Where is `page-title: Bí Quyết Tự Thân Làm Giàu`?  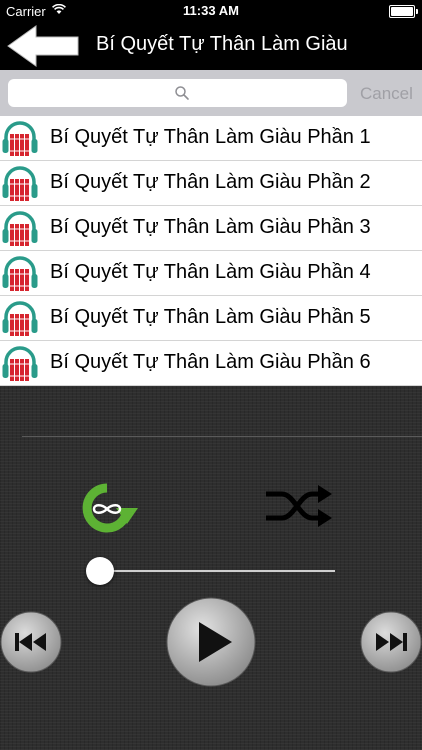
page-title: Bí Quyết Tự Thân Làm Giàu is located at coordinates (222, 44).